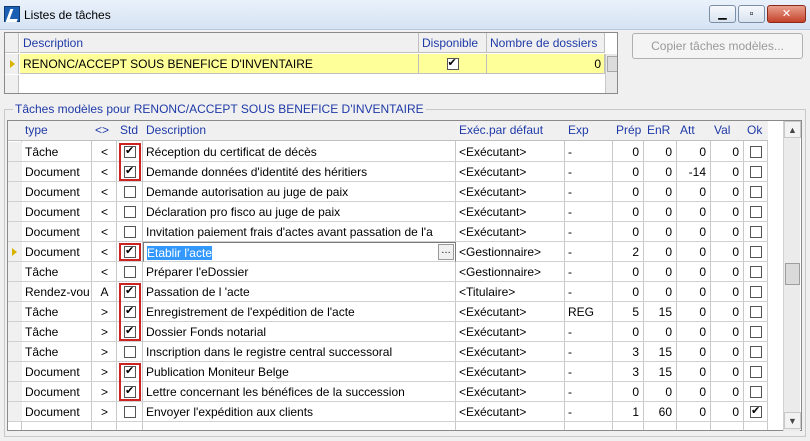 This screenshot has height=441, width=810. Describe the element at coordinates (57, 131) in the screenshot. I see `col-header-type: type` at that location.